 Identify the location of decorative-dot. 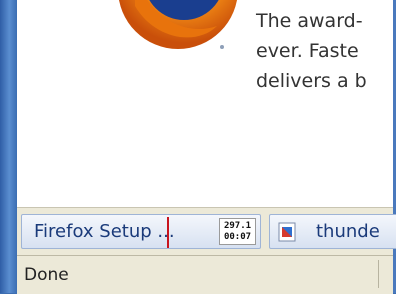
(222, 47).